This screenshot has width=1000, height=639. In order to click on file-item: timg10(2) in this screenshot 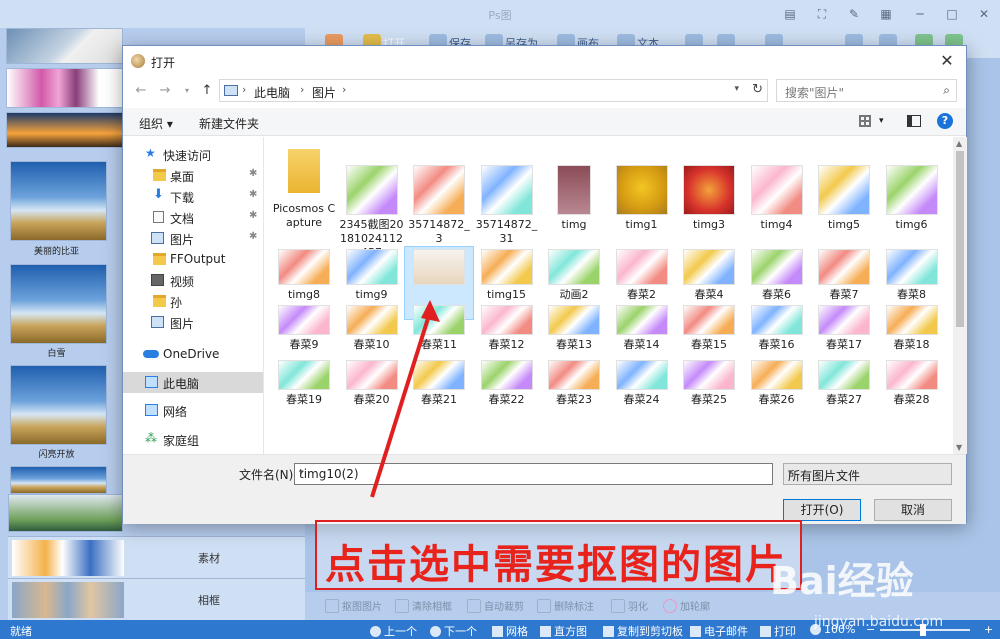, I will do `click(439, 283)`.